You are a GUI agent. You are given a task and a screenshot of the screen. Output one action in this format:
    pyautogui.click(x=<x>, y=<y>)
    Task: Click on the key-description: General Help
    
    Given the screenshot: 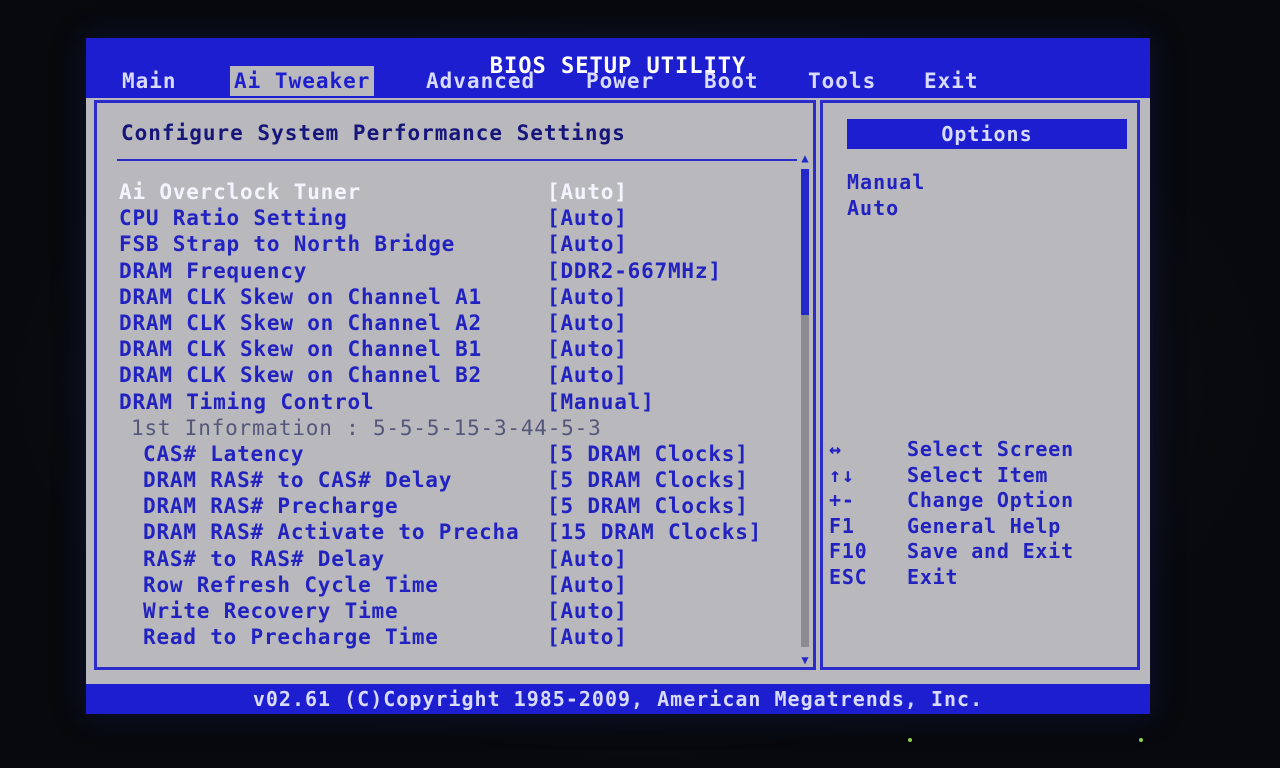 What is the action you would take?
    pyautogui.click(x=984, y=525)
    